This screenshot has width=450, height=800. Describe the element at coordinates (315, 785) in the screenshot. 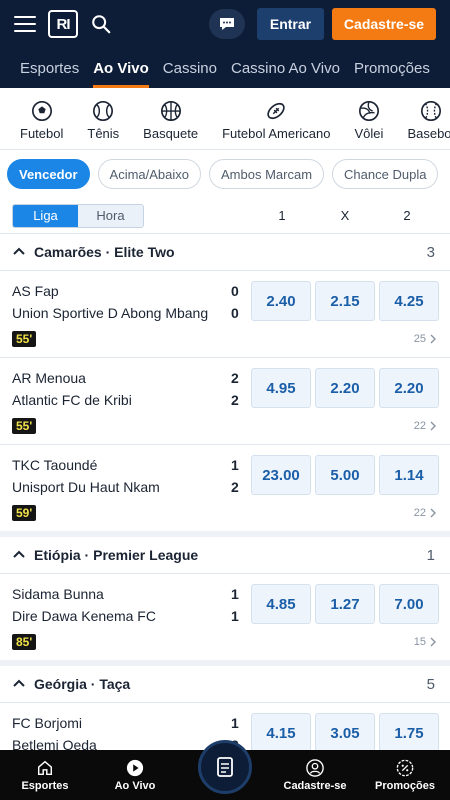

I see `bottom-nav-label: Cadastre-se` at that location.